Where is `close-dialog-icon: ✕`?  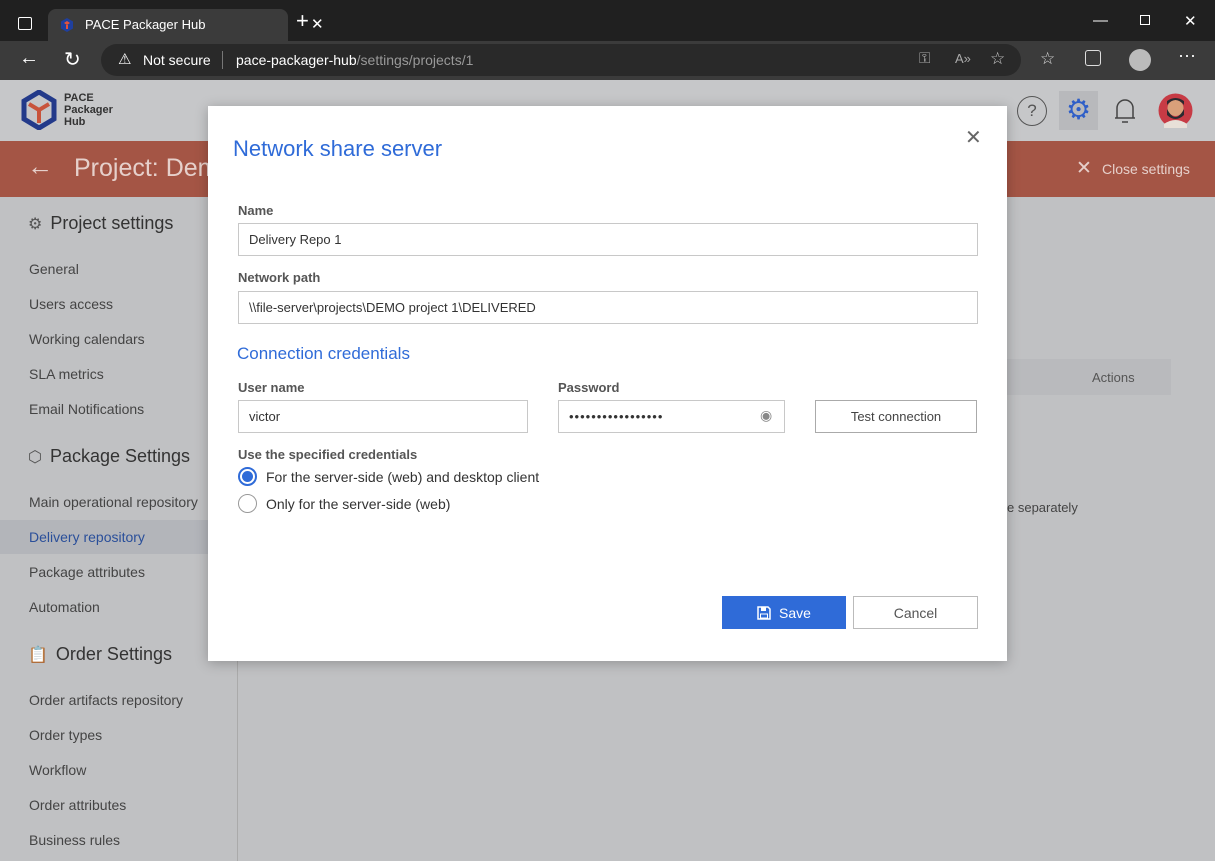 close-dialog-icon: ✕ is located at coordinates (973, 137).